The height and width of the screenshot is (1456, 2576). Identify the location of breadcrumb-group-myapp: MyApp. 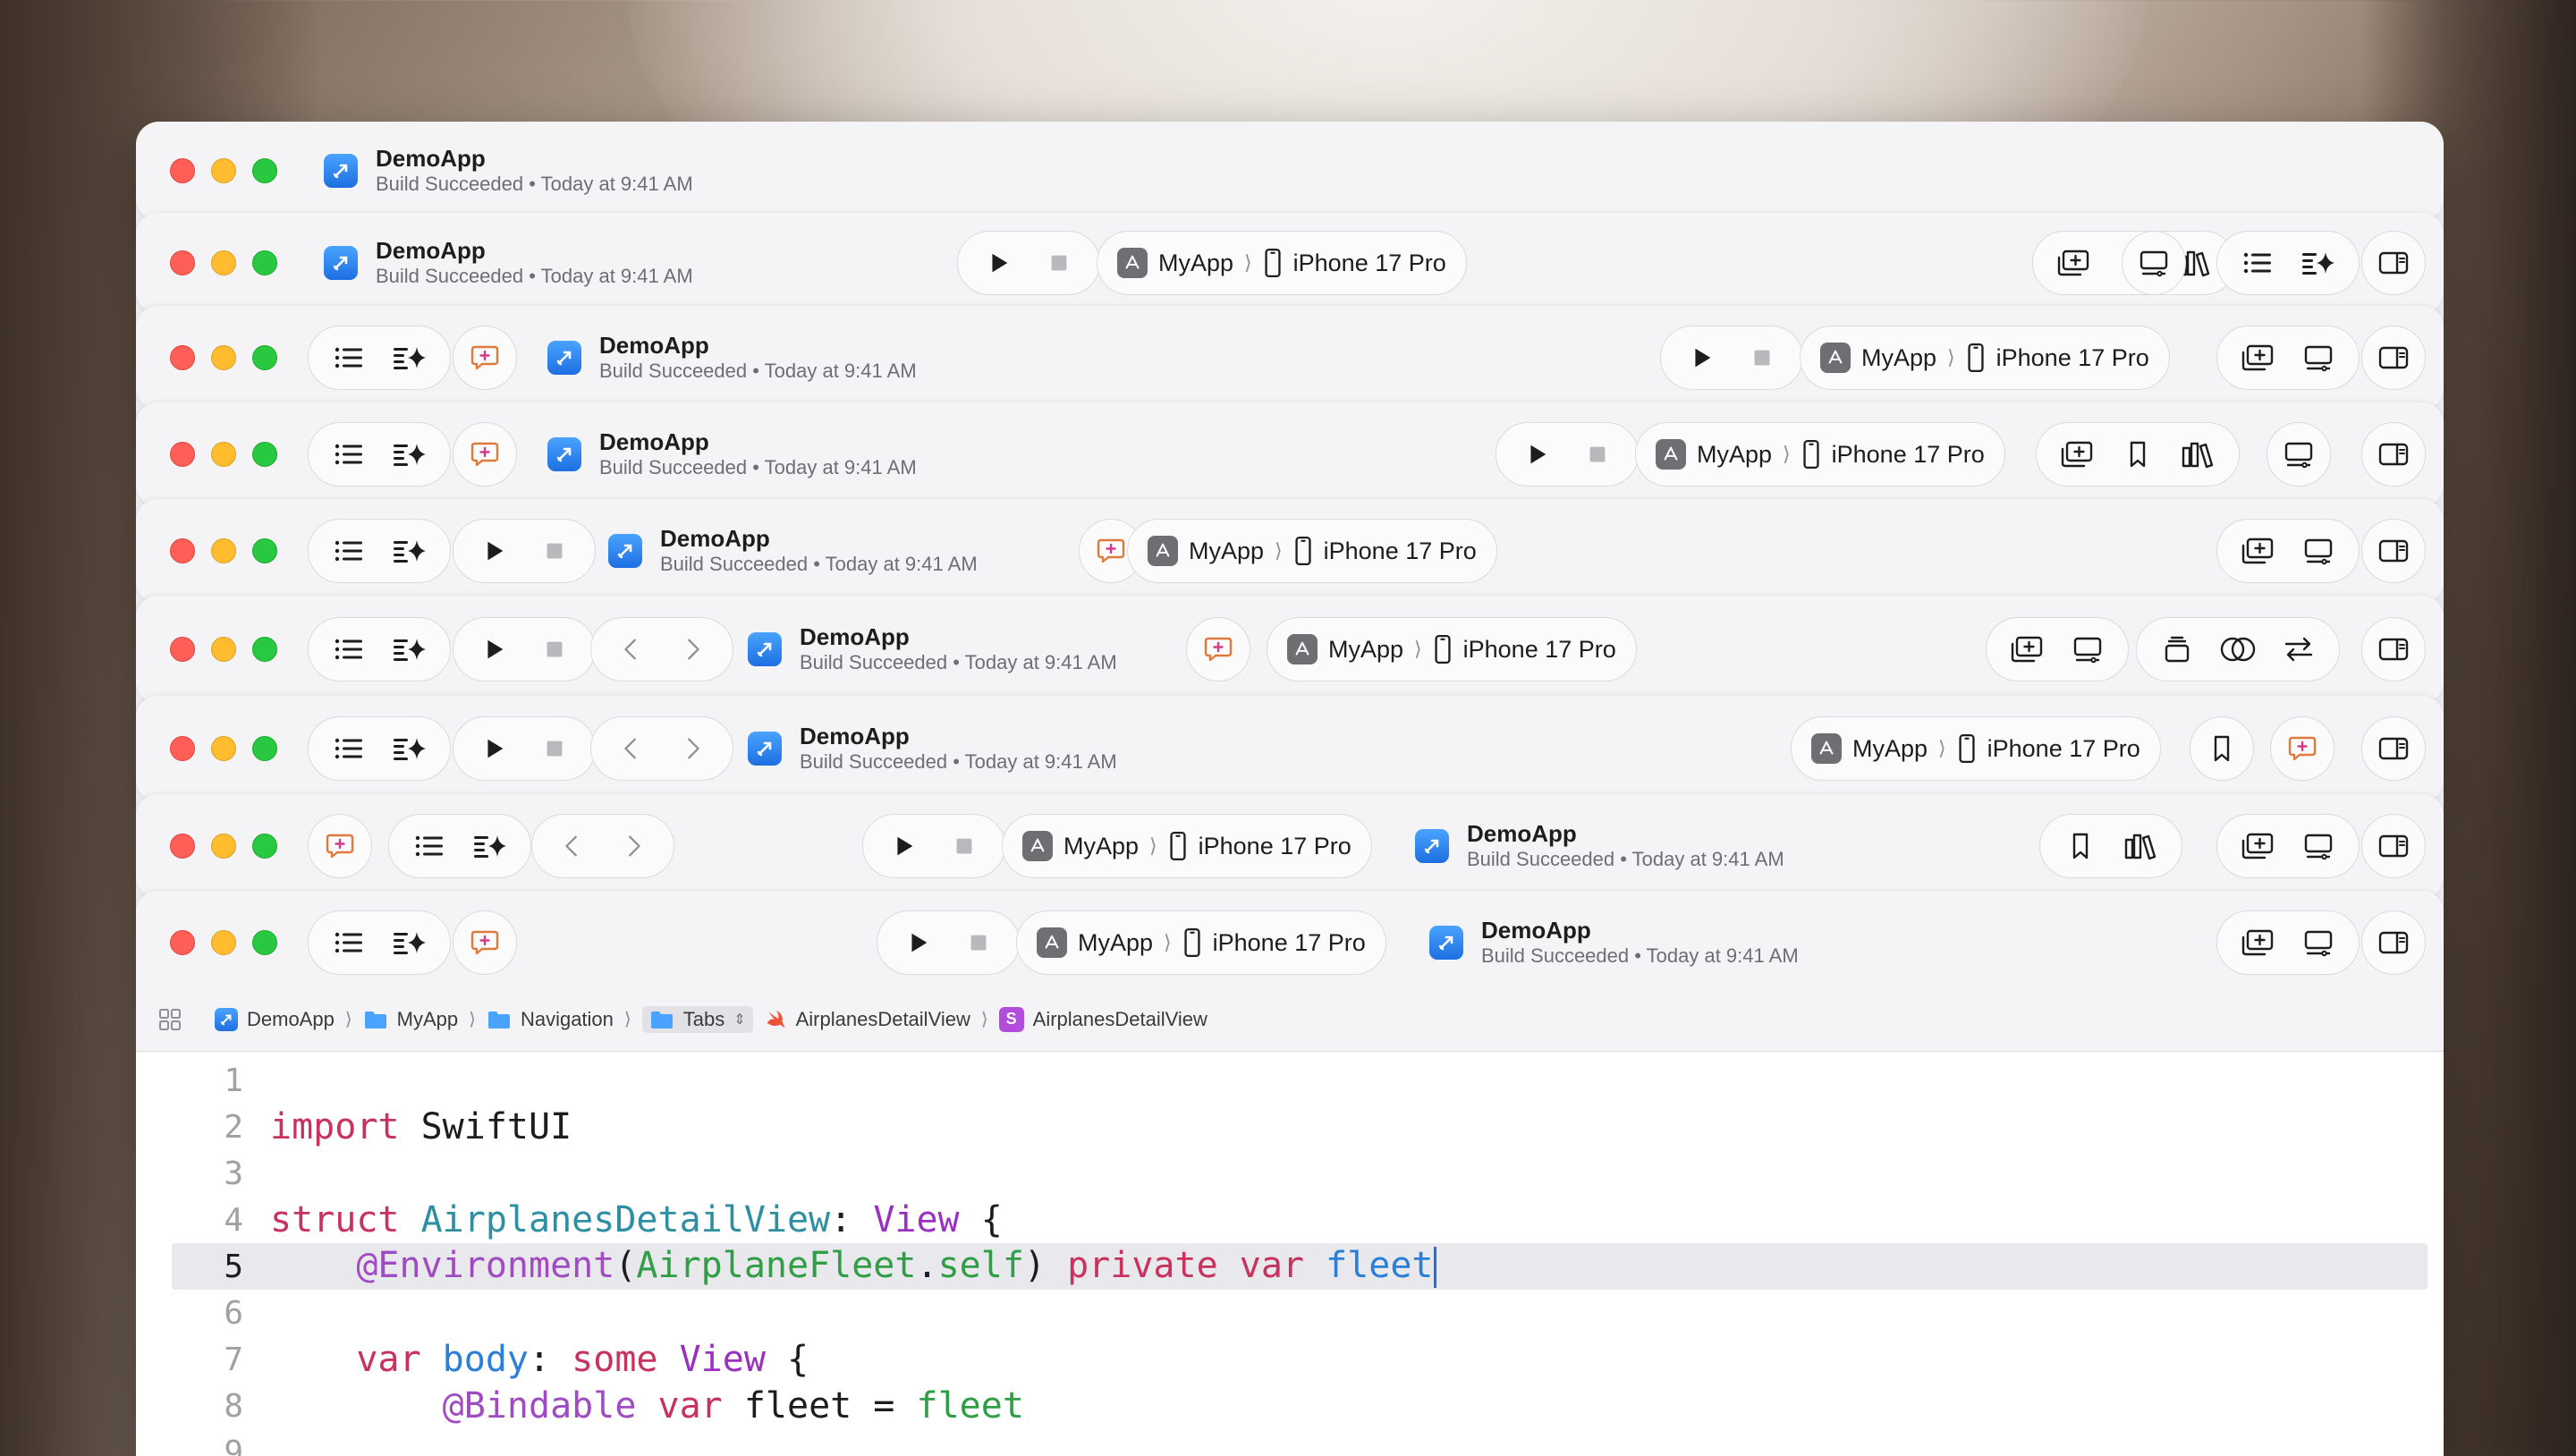
(410, 1019).